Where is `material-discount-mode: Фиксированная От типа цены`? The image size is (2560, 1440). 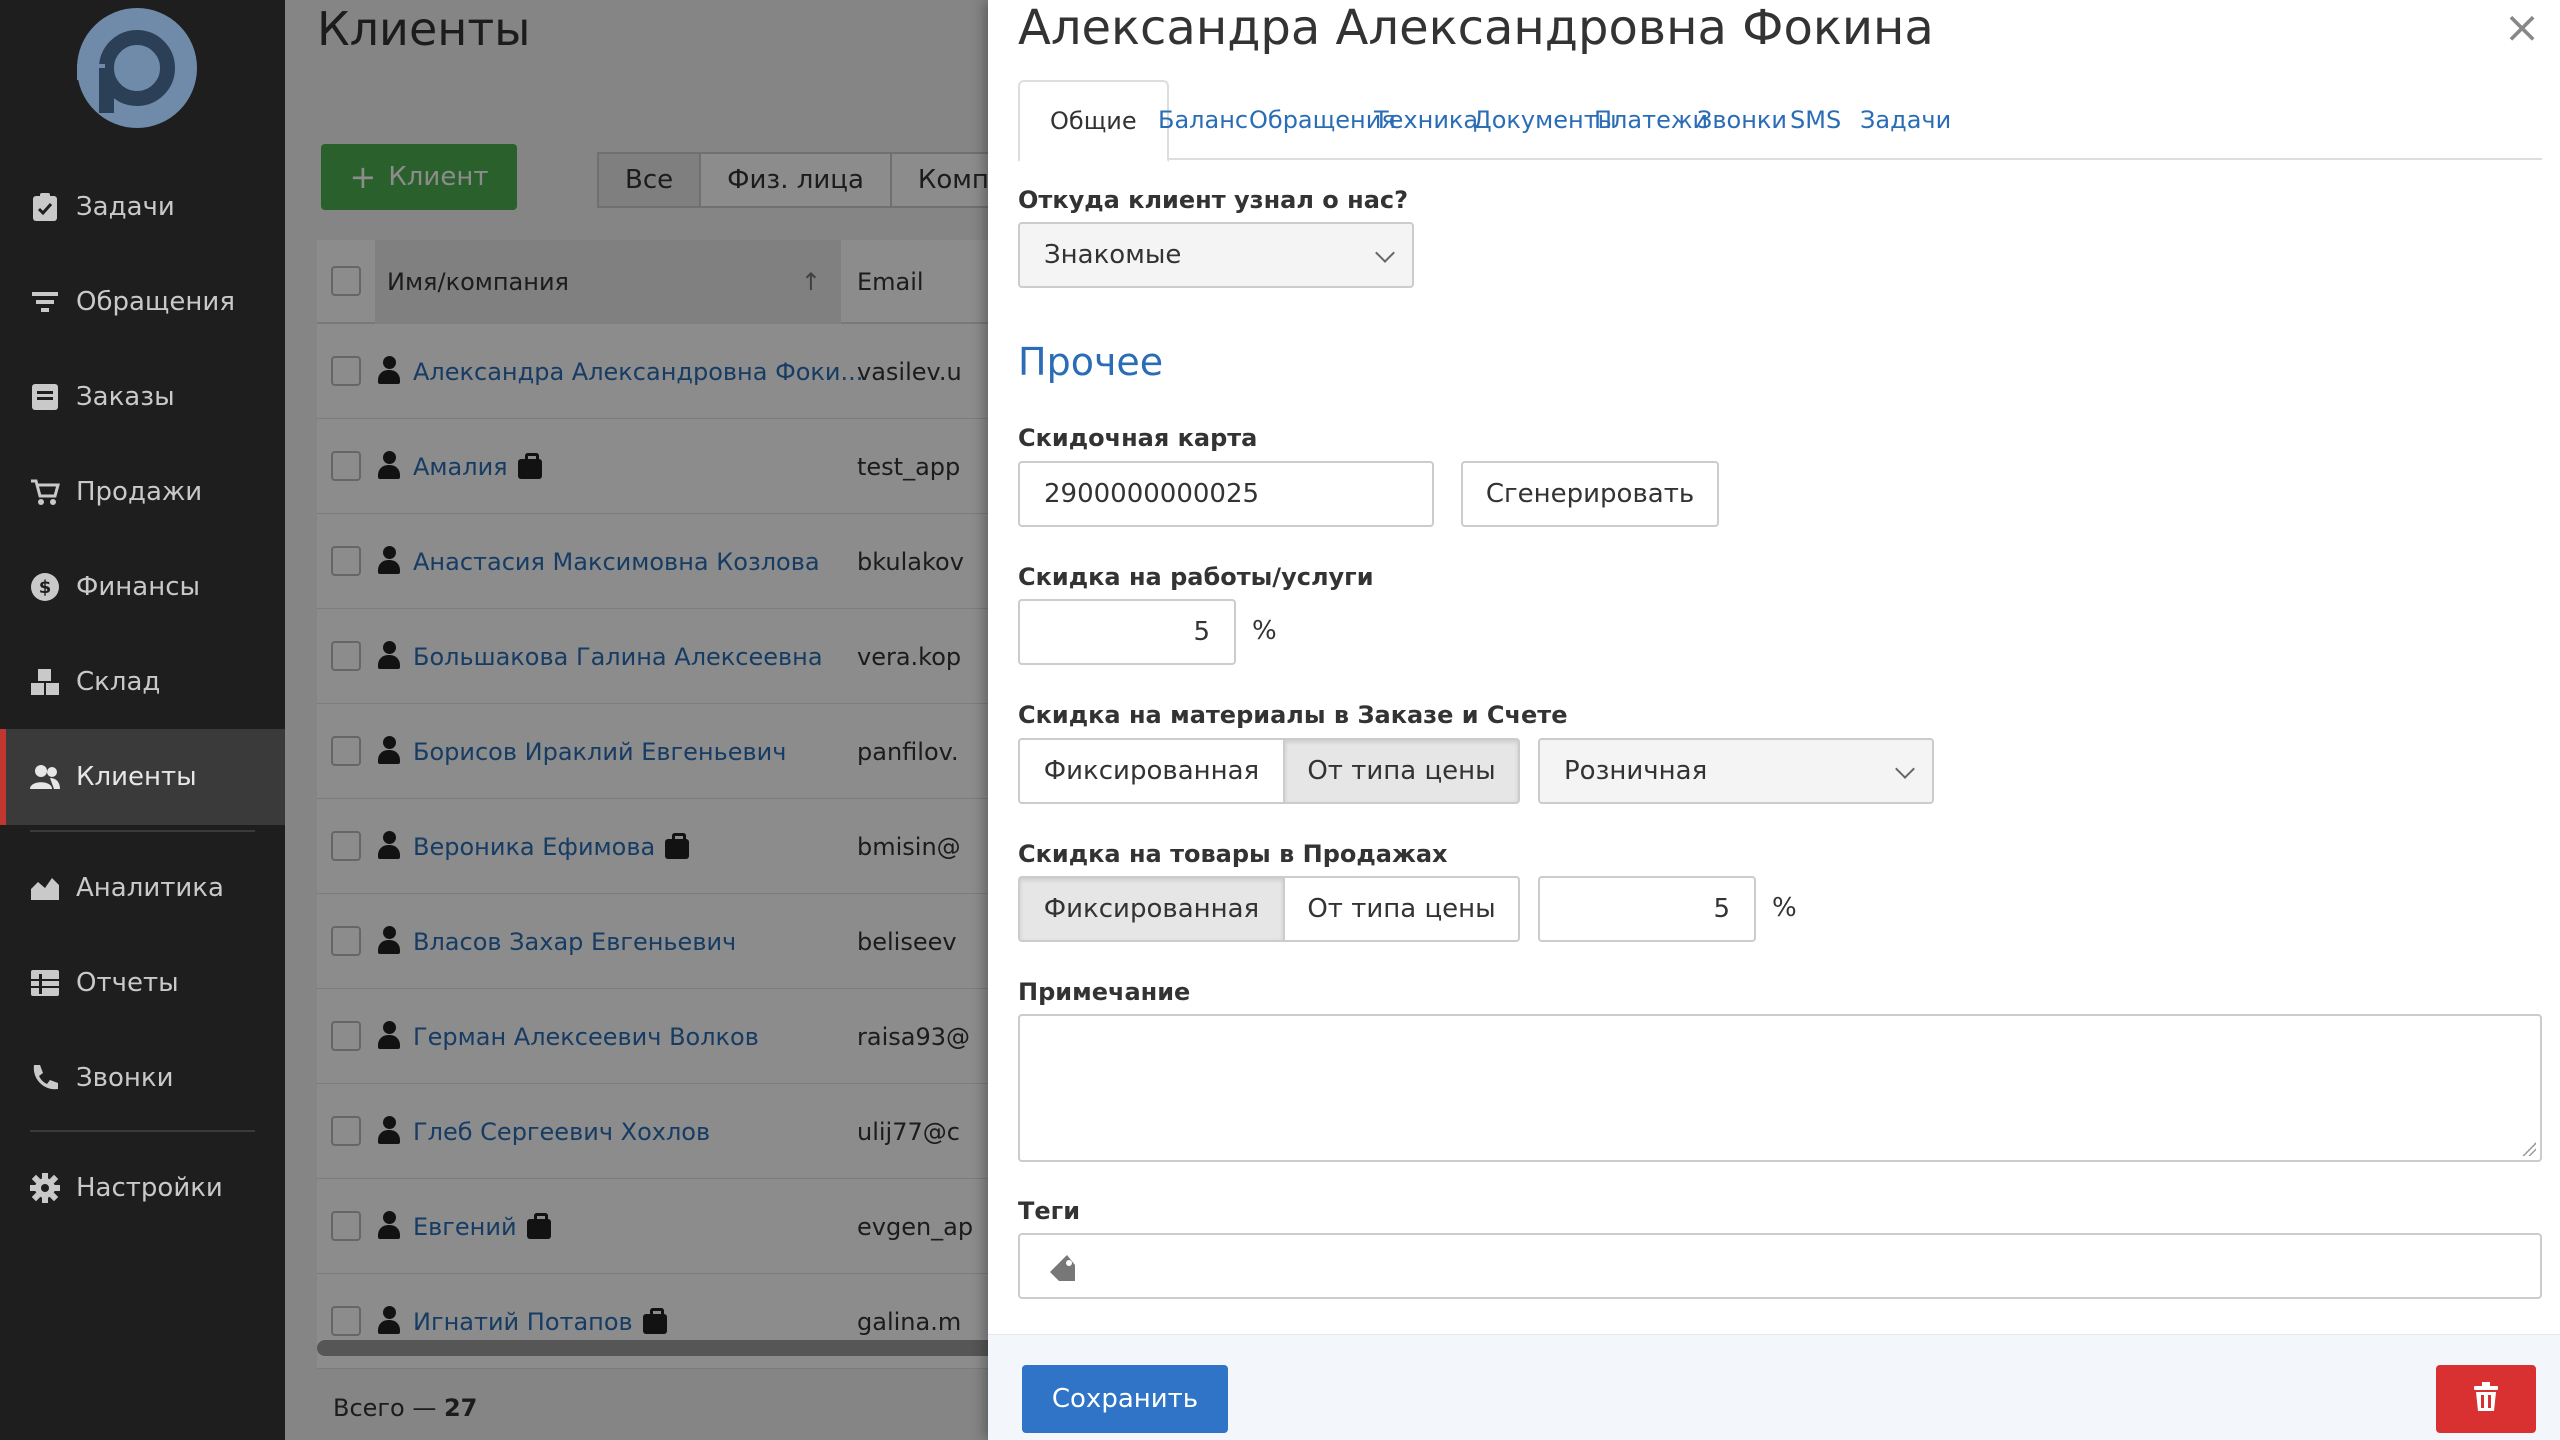
material-discount-mode: Фиксированная От типа цены is located at coordinates (1269, 771).